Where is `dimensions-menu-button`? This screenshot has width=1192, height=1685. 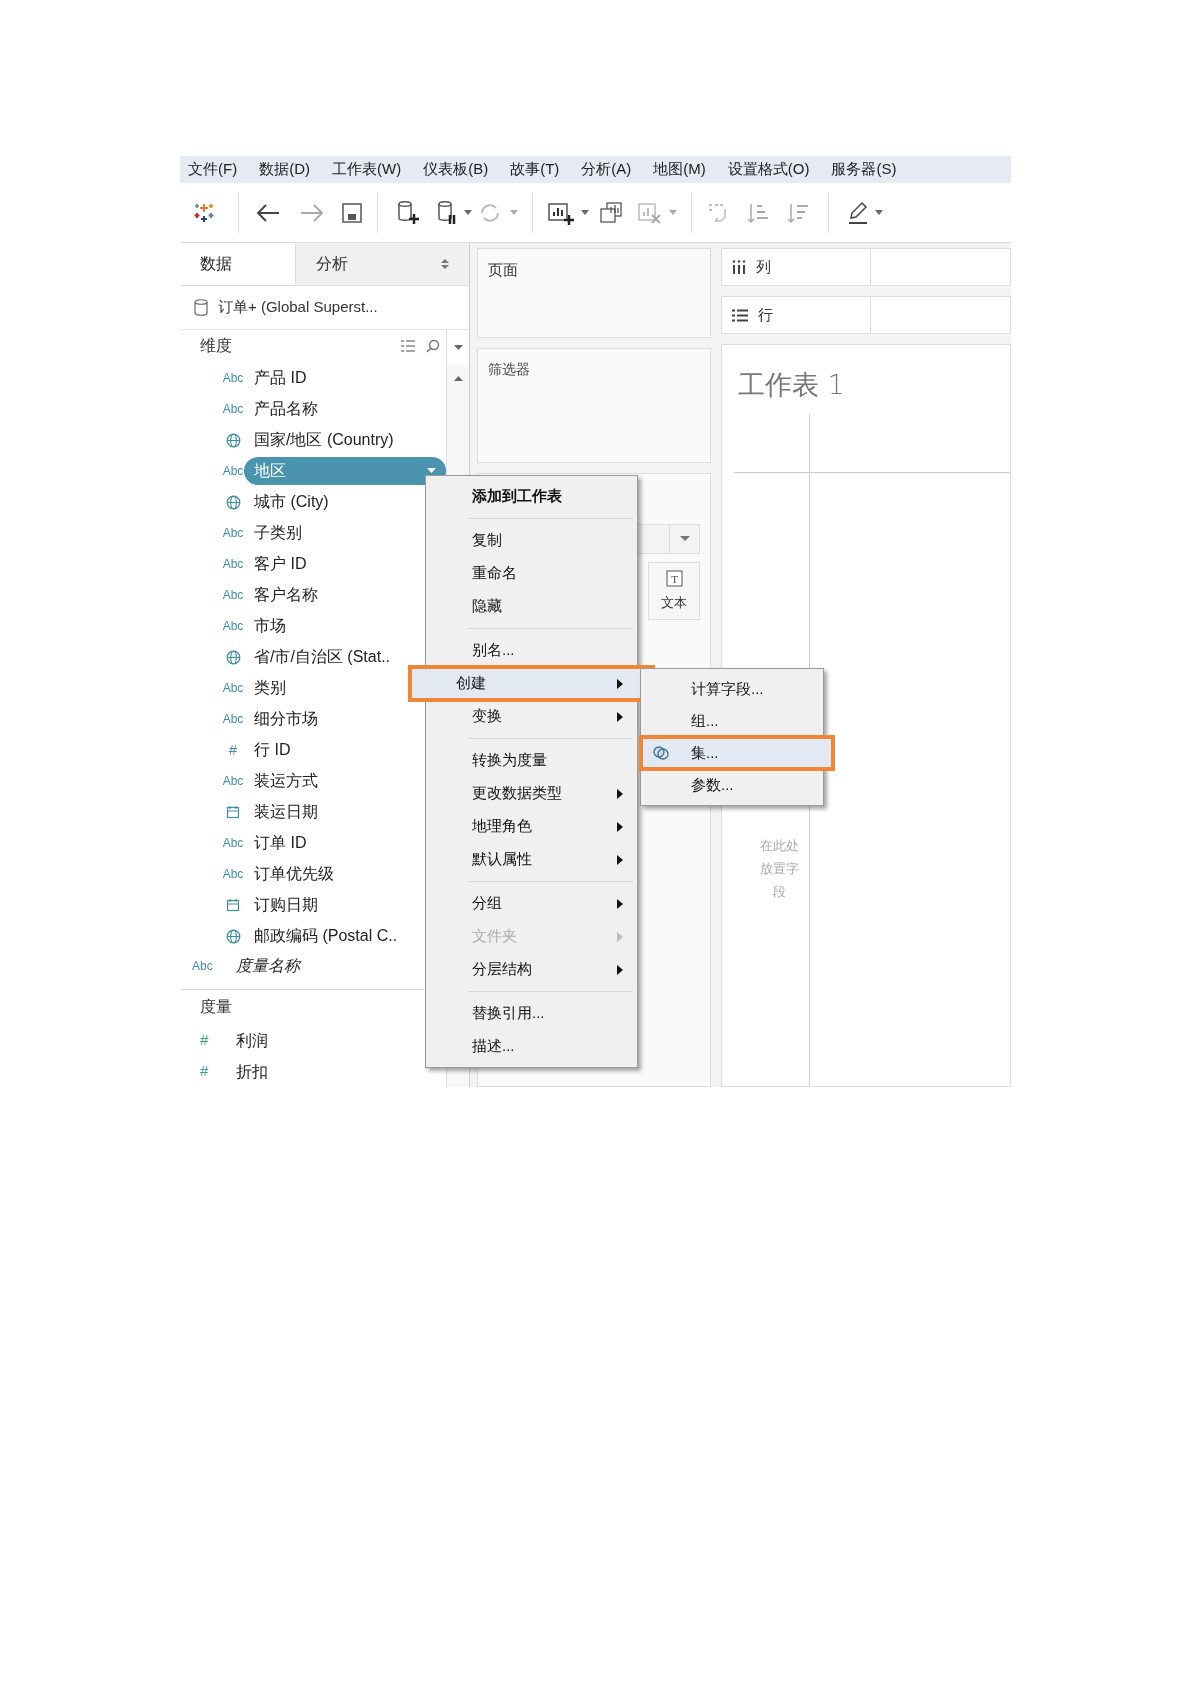
dimensions-menu-button is located at coordinates (458, 347).